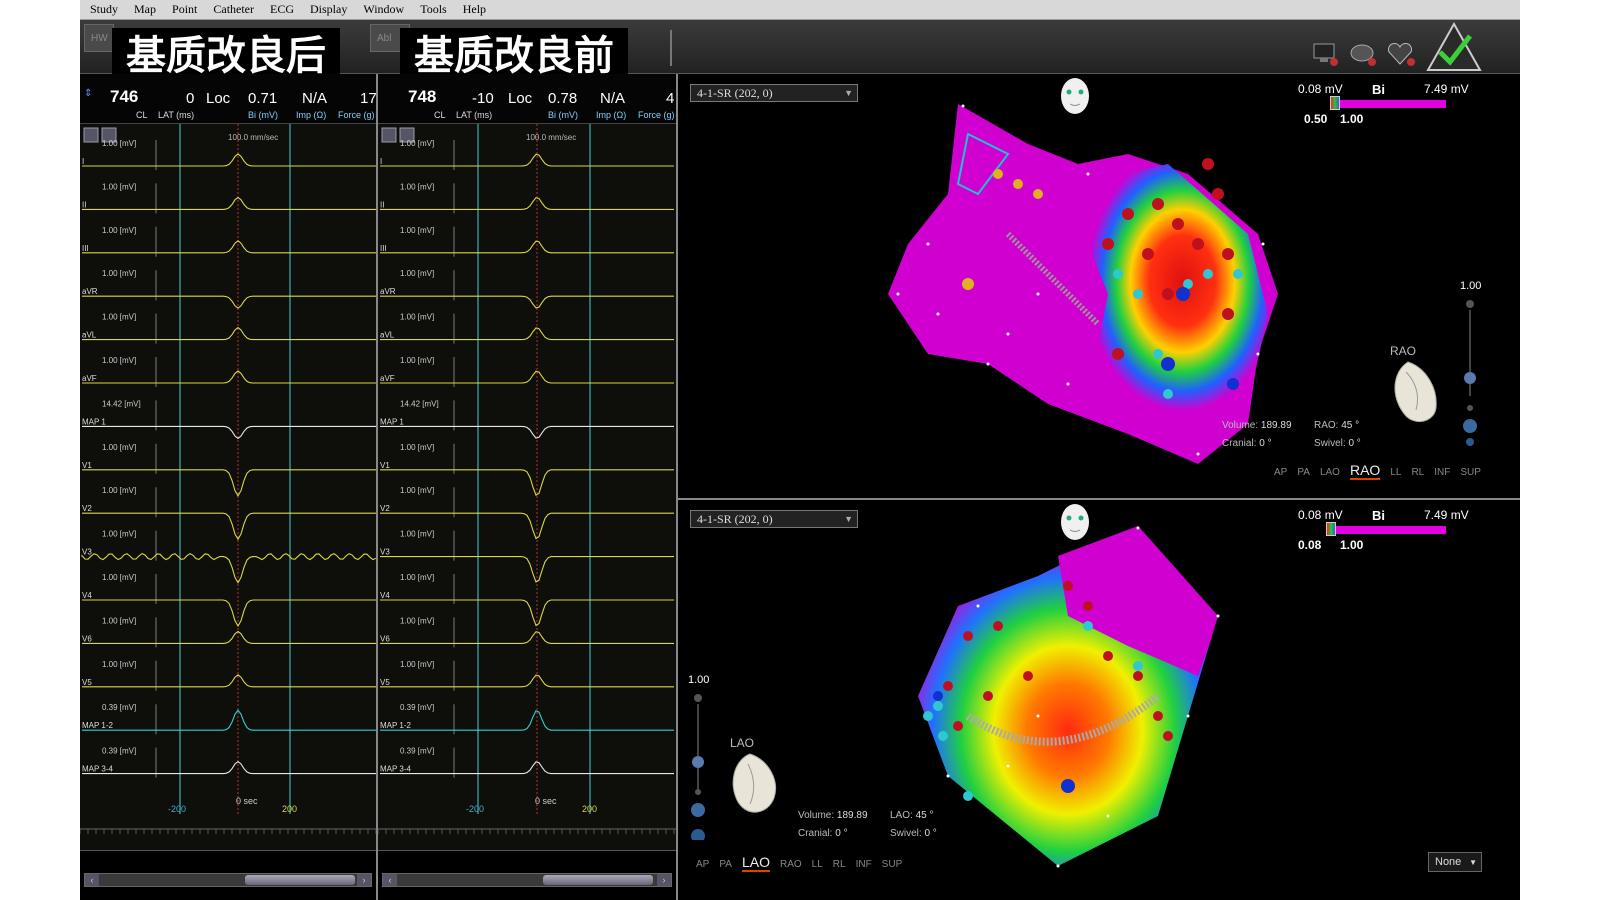 The image size is (1600, 900). What do you see at coordinates (381, 161) in the screenshot?
I see `channel-name: I` at bounding box center [381, 161].